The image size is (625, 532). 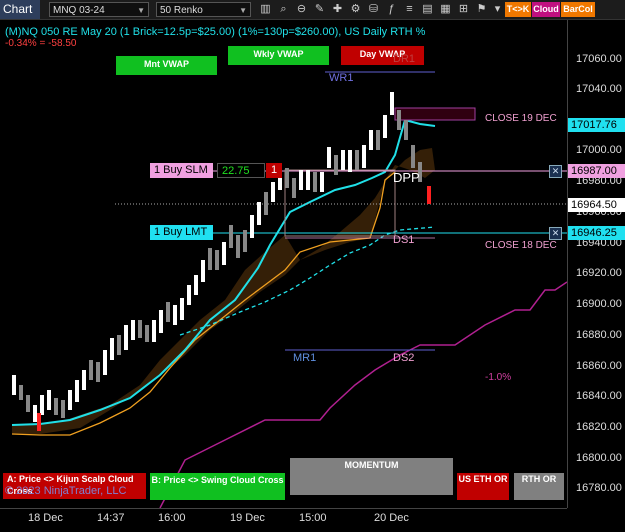 What do you see at coordinates (305, 358) in the screenshot?
I see `mr1-label: MR1` at bounding box center [305, 358].